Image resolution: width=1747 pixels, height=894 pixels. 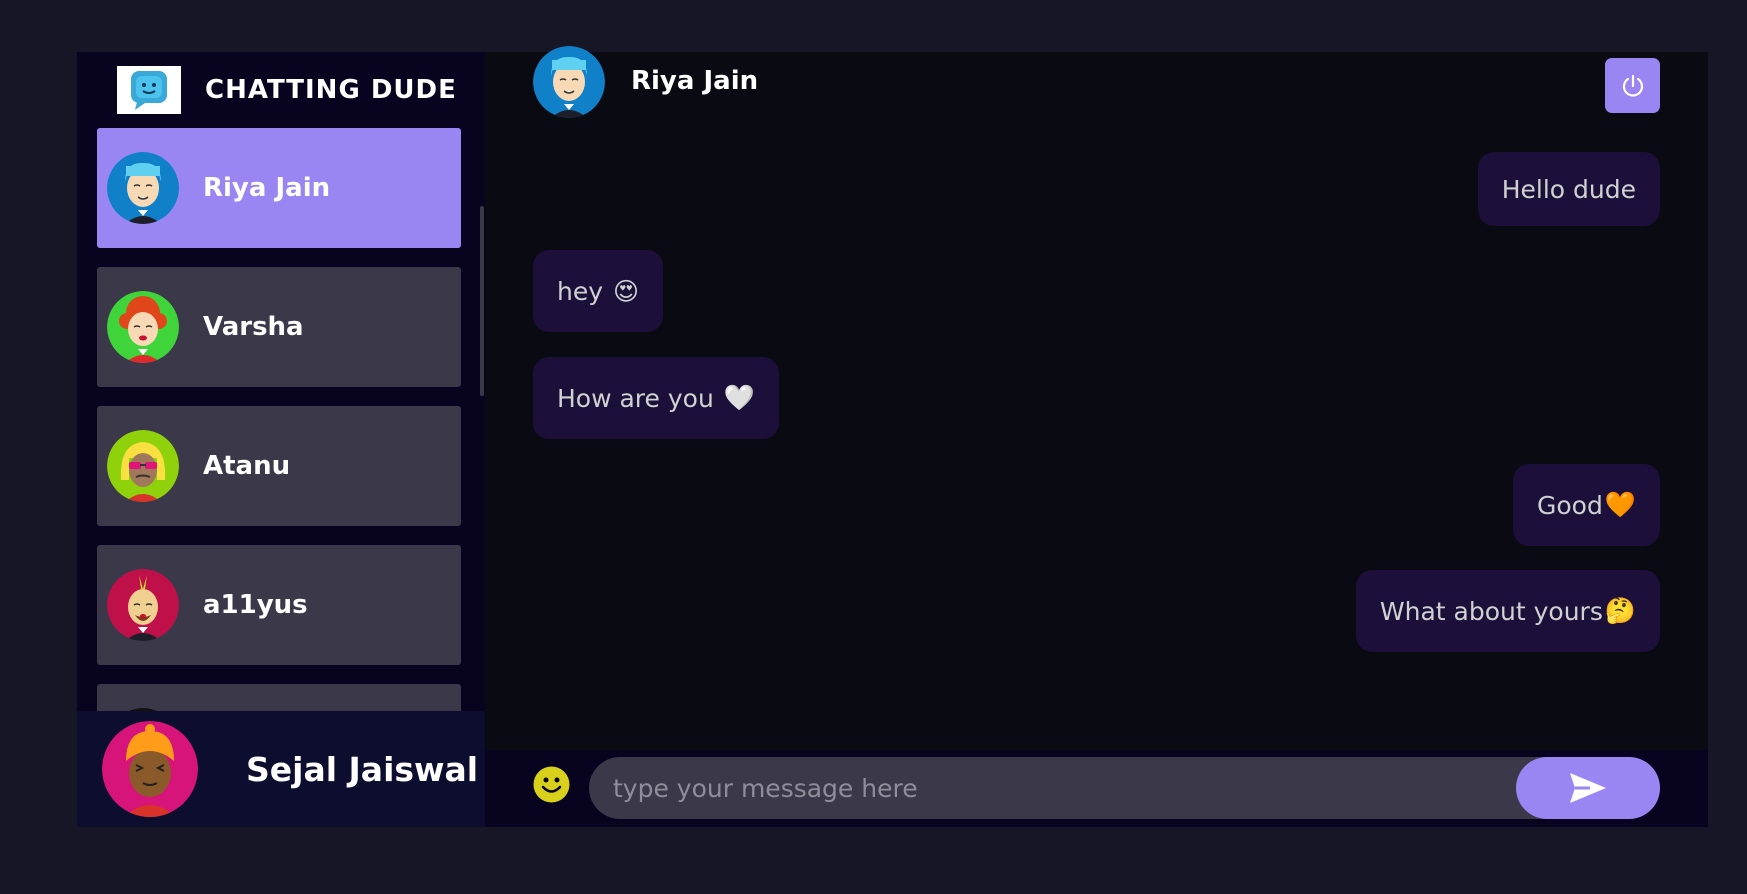 I want to click on contact-item-a11yus: a11yus, so click(x=279, y=605).